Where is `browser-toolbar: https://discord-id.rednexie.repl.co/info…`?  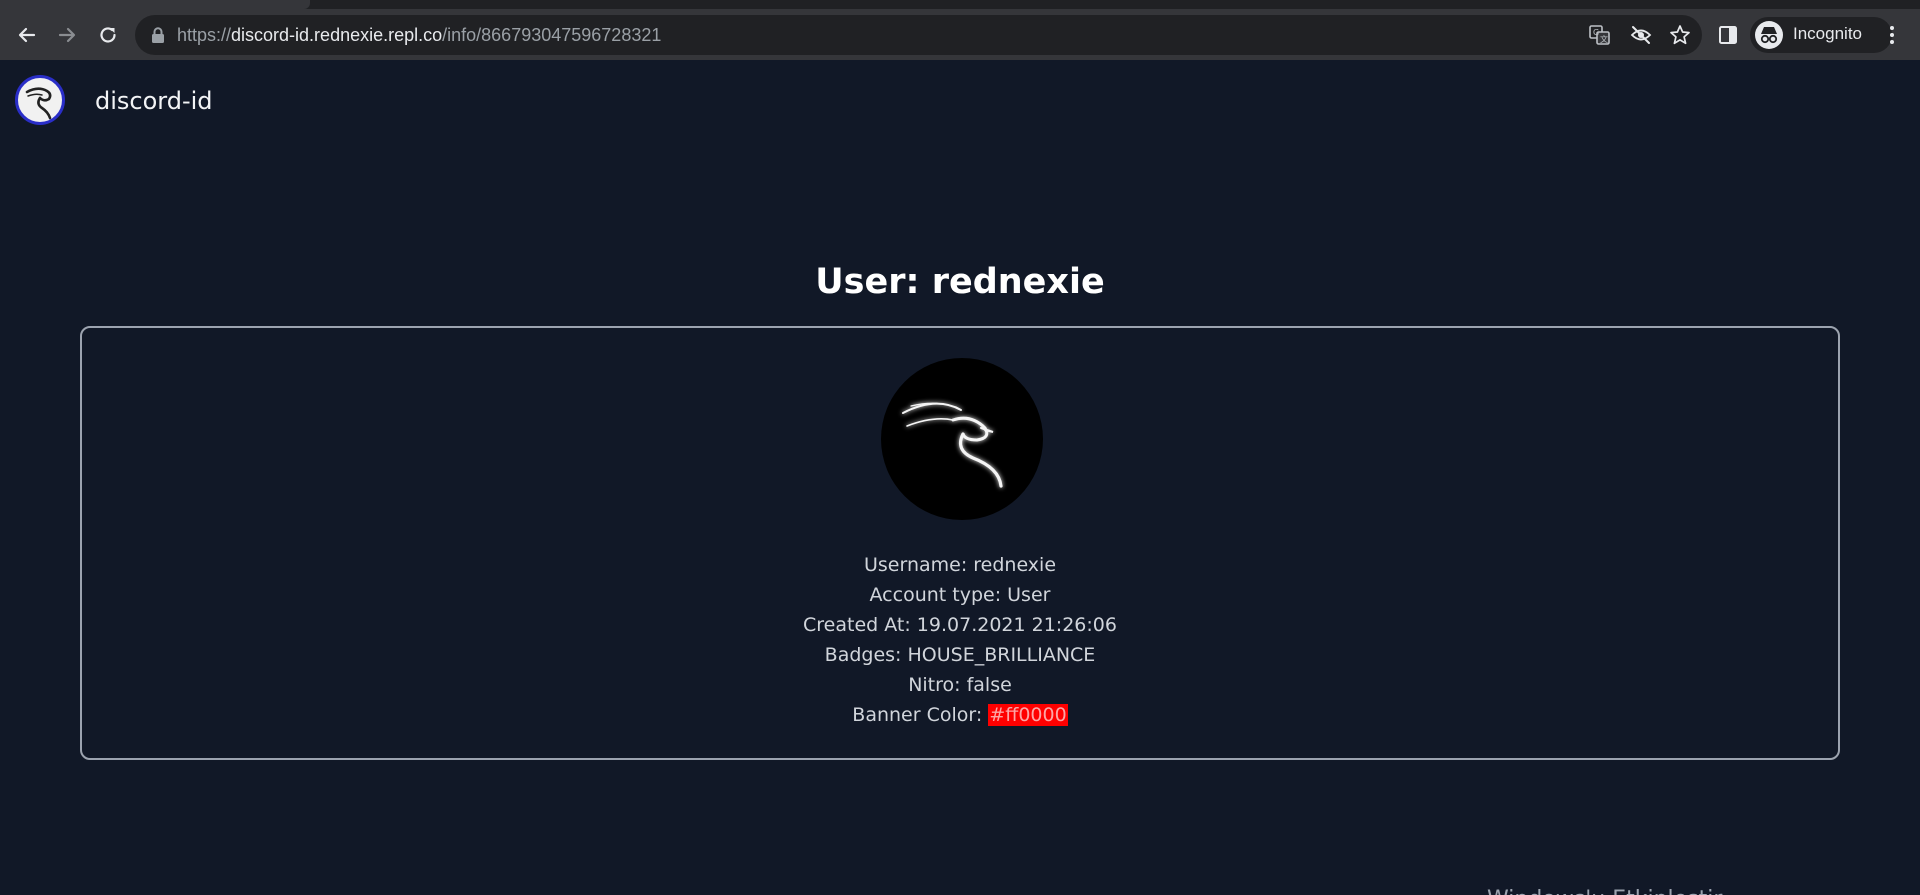
browser-toolbar: https://discord-id.rednexie.repl.co/info… is located at coordinates (960, 34).